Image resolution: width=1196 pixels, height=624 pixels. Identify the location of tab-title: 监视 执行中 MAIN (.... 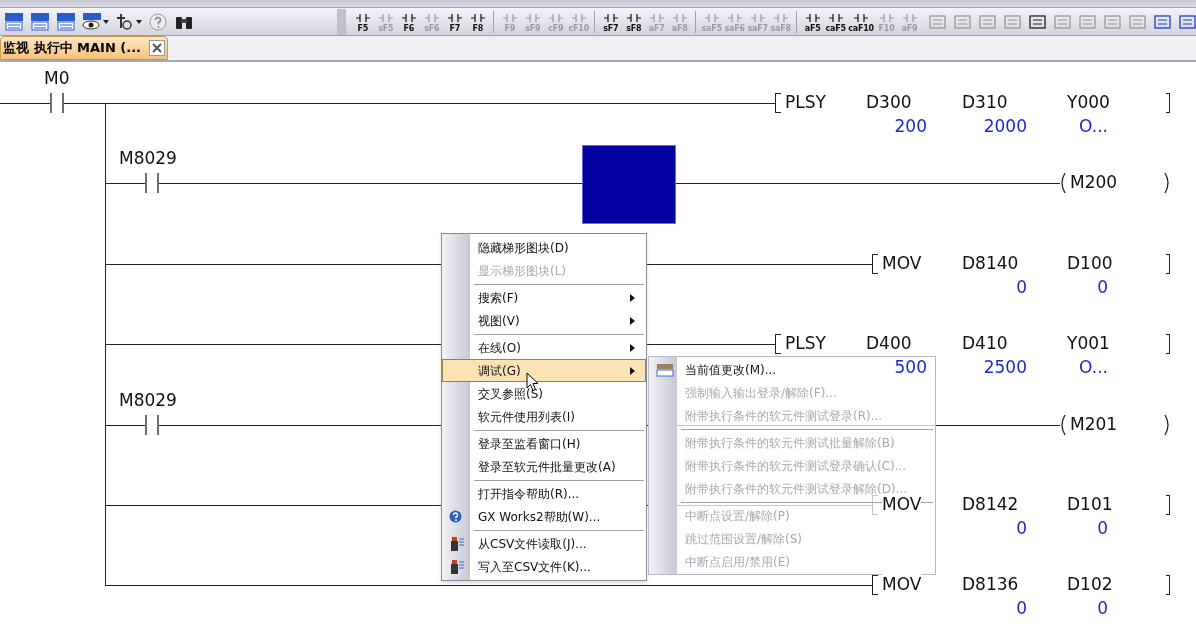
(72, 48).